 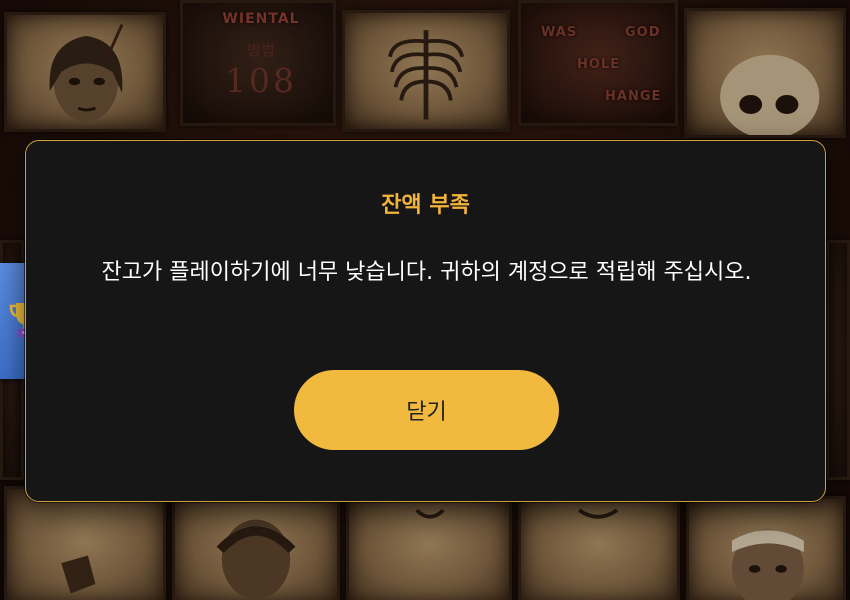 I want to click on modal-title: 잔액 부족, so click(x=425, y=205).